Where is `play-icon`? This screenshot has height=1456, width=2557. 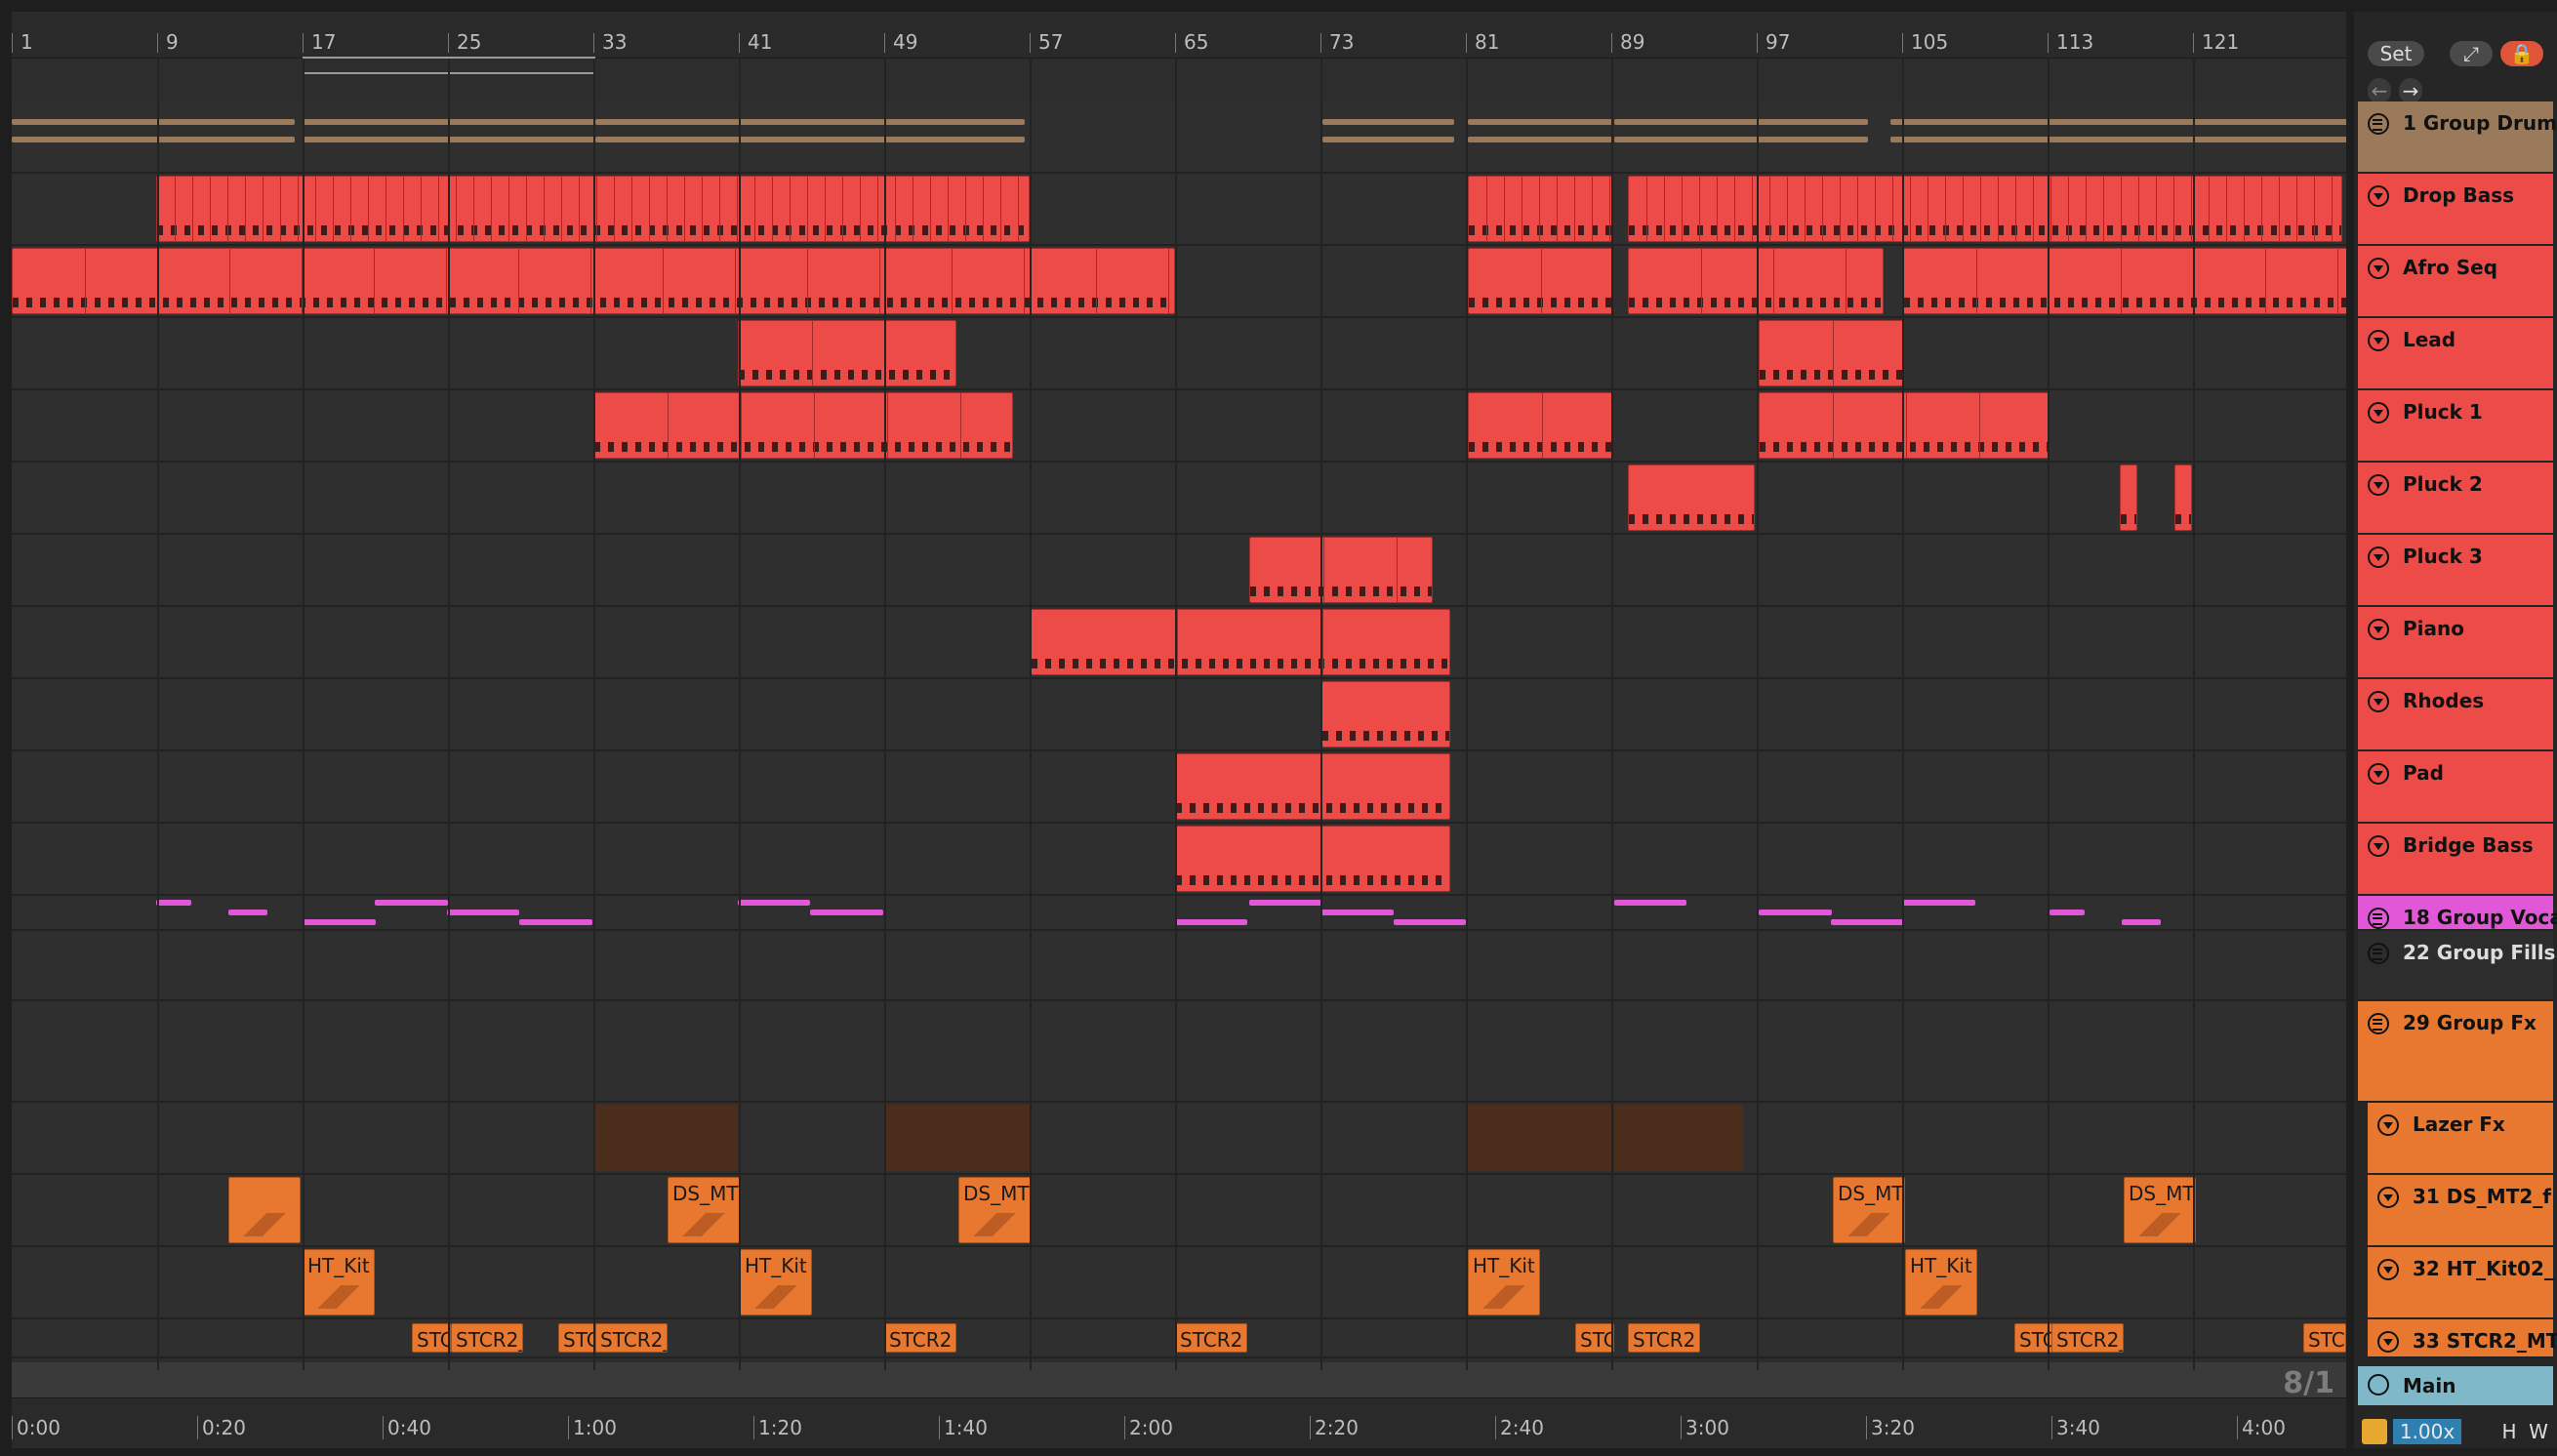 play-icon is located at coordinates (2378, 1384).